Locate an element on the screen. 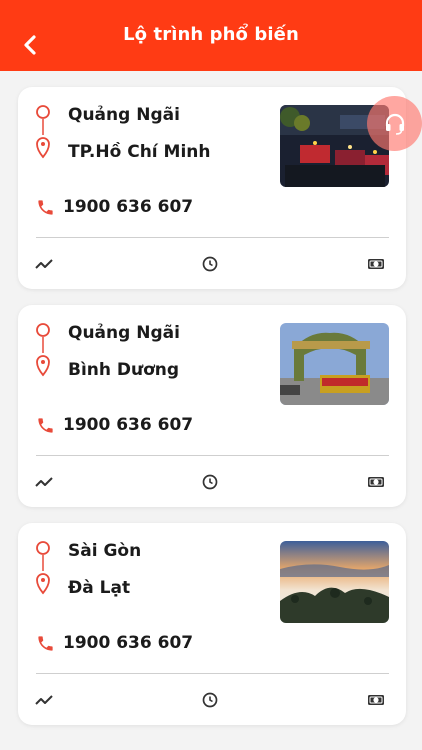 The image size is (422, 750). app-header: Lộ trình phổ biến is located at coordinates (211, 35).